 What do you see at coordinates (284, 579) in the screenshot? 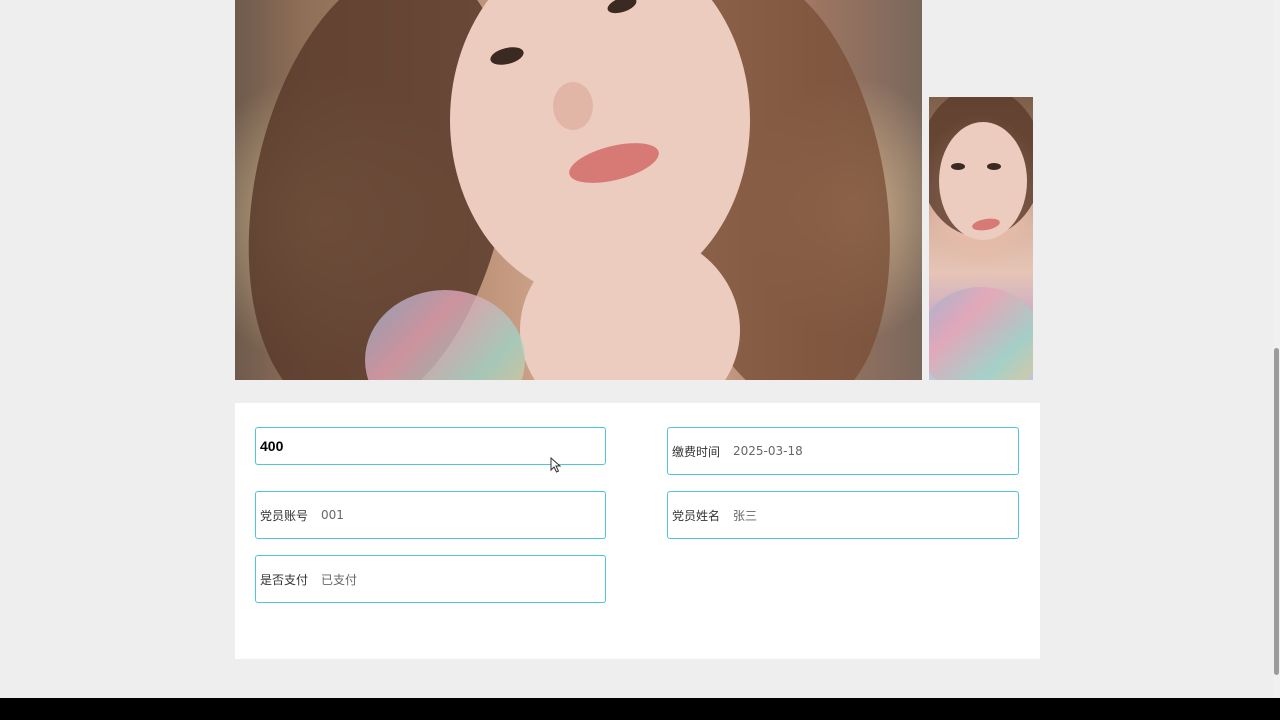
I see `is-paid-label: 是否支付` at bounding box center [284, 579].